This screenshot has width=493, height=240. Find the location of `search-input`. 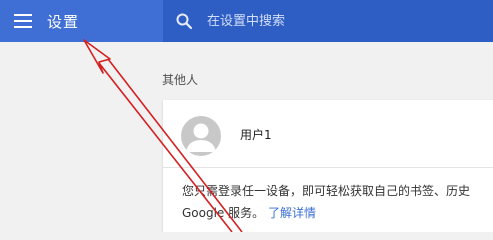

search-input is located at coordinates (342, 21).